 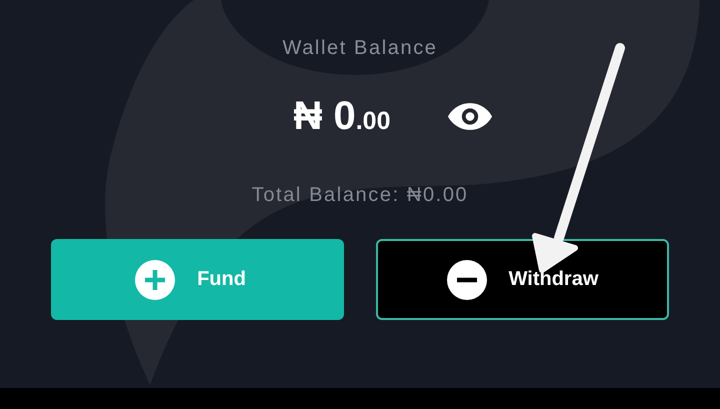 I want to click on total-balance: Total Balance: ₦0.00, so click(x=360, y=195).